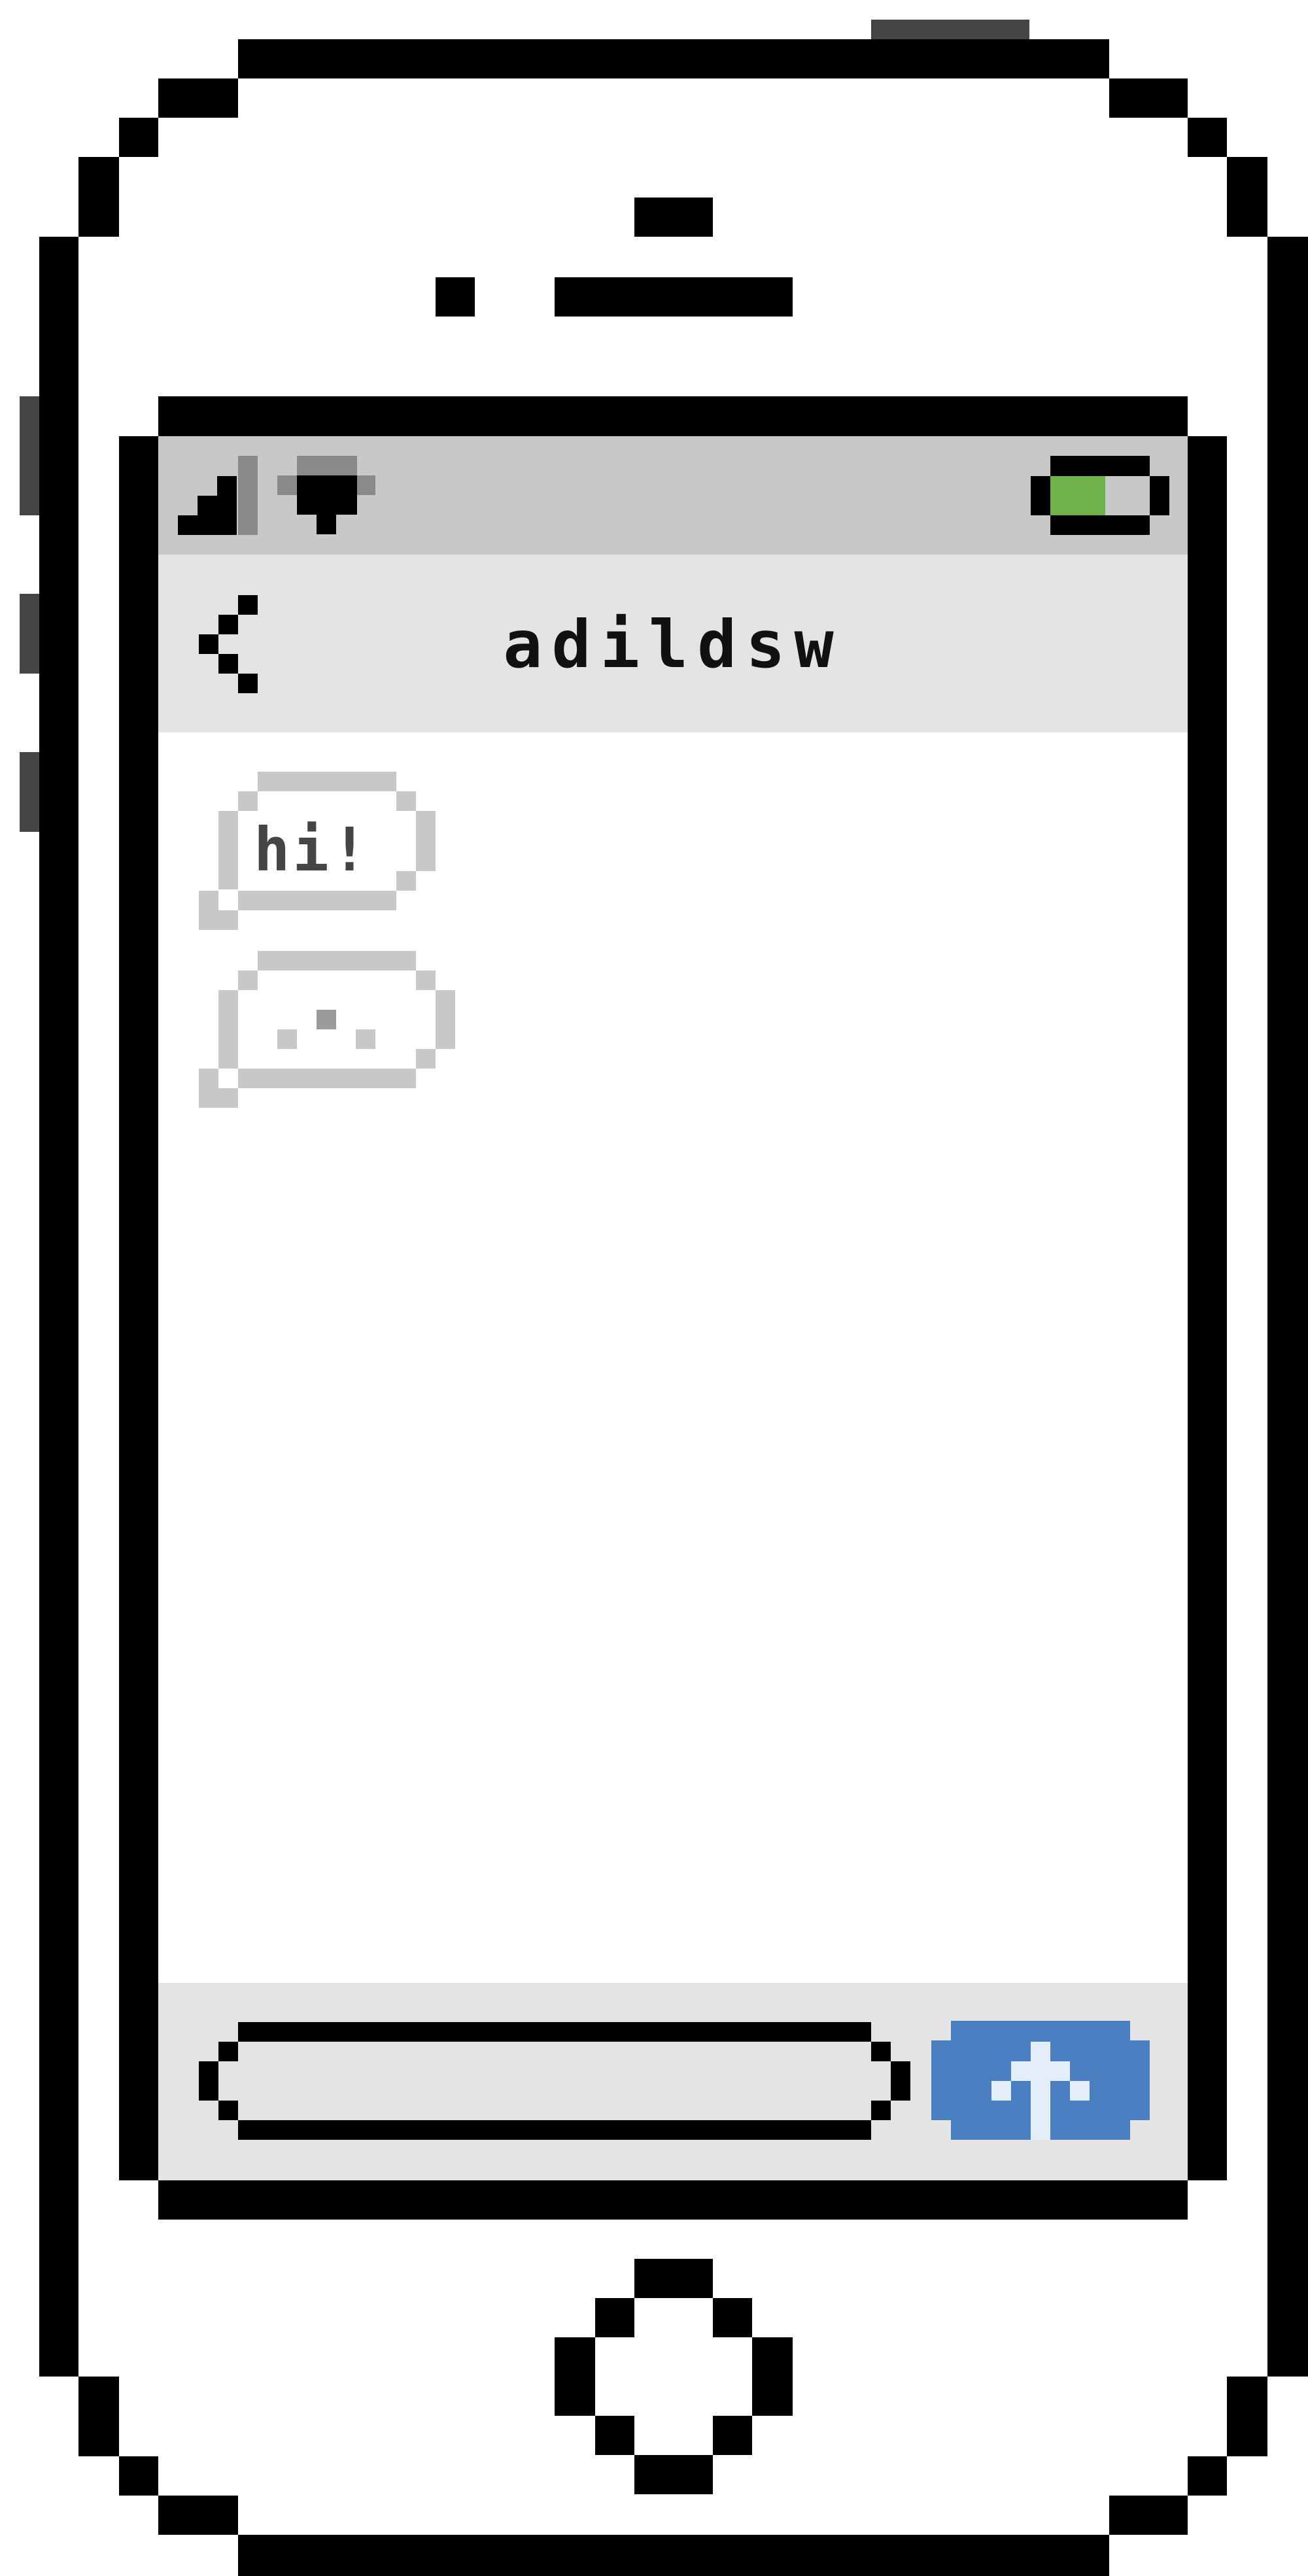 The width and height of the screenshot is (1308, 2576). What do you see at coordinates (29, 455) in the screenshot?
I see `mute-switch` at bounding box center [29, 455].